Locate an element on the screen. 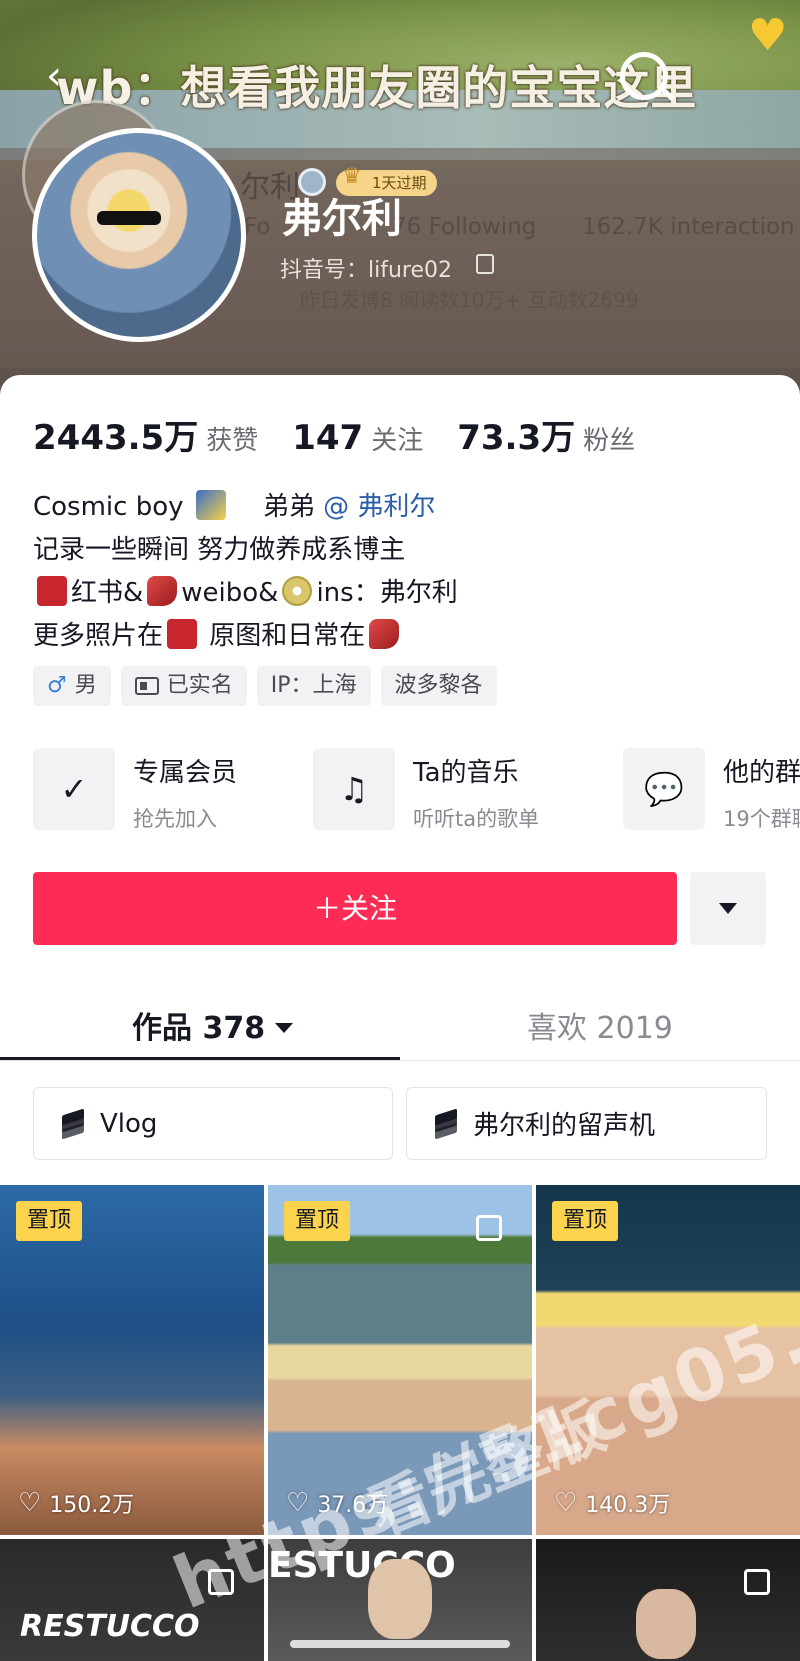 The image size is (800, 1661). tab-works: 作品 378 is located at coordinates (213, 1025).